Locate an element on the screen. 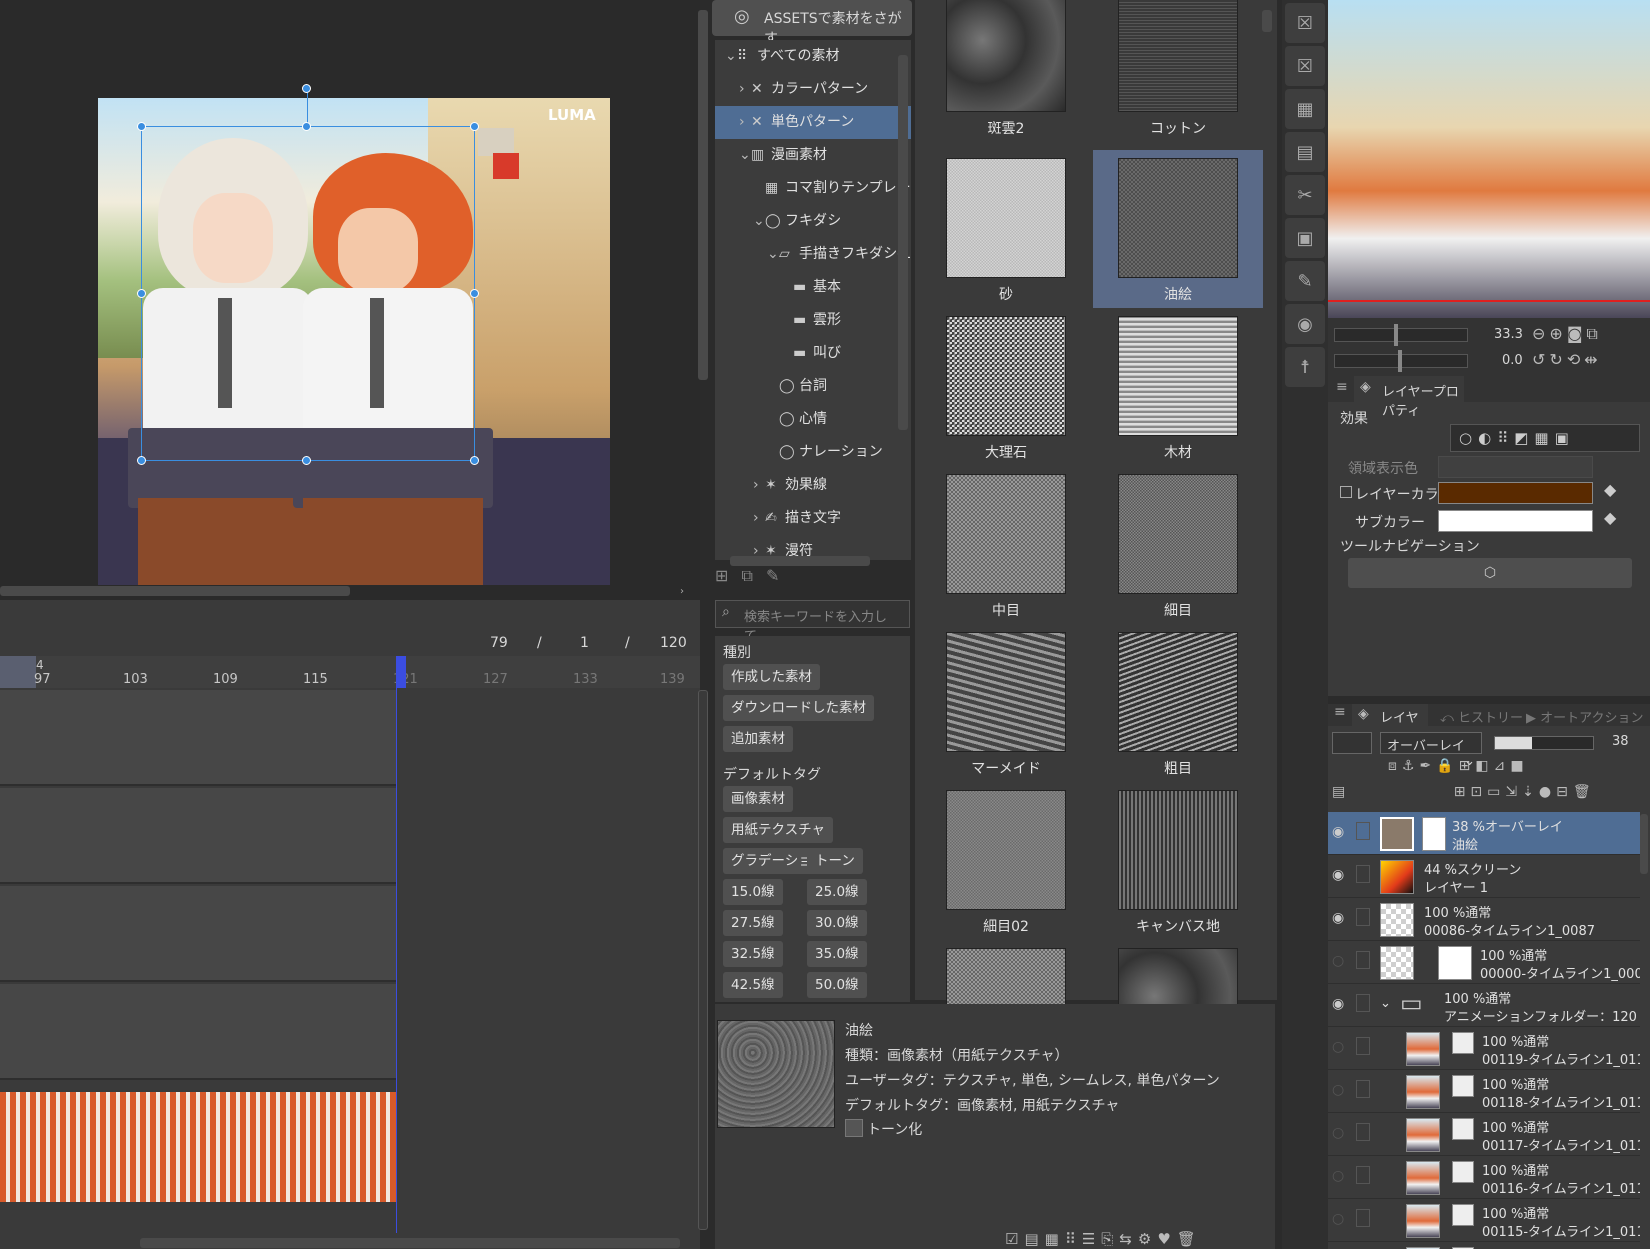 The image size is (1650, 1249). tree-item: ▬ 基本 is located at coordinates (813, 287).